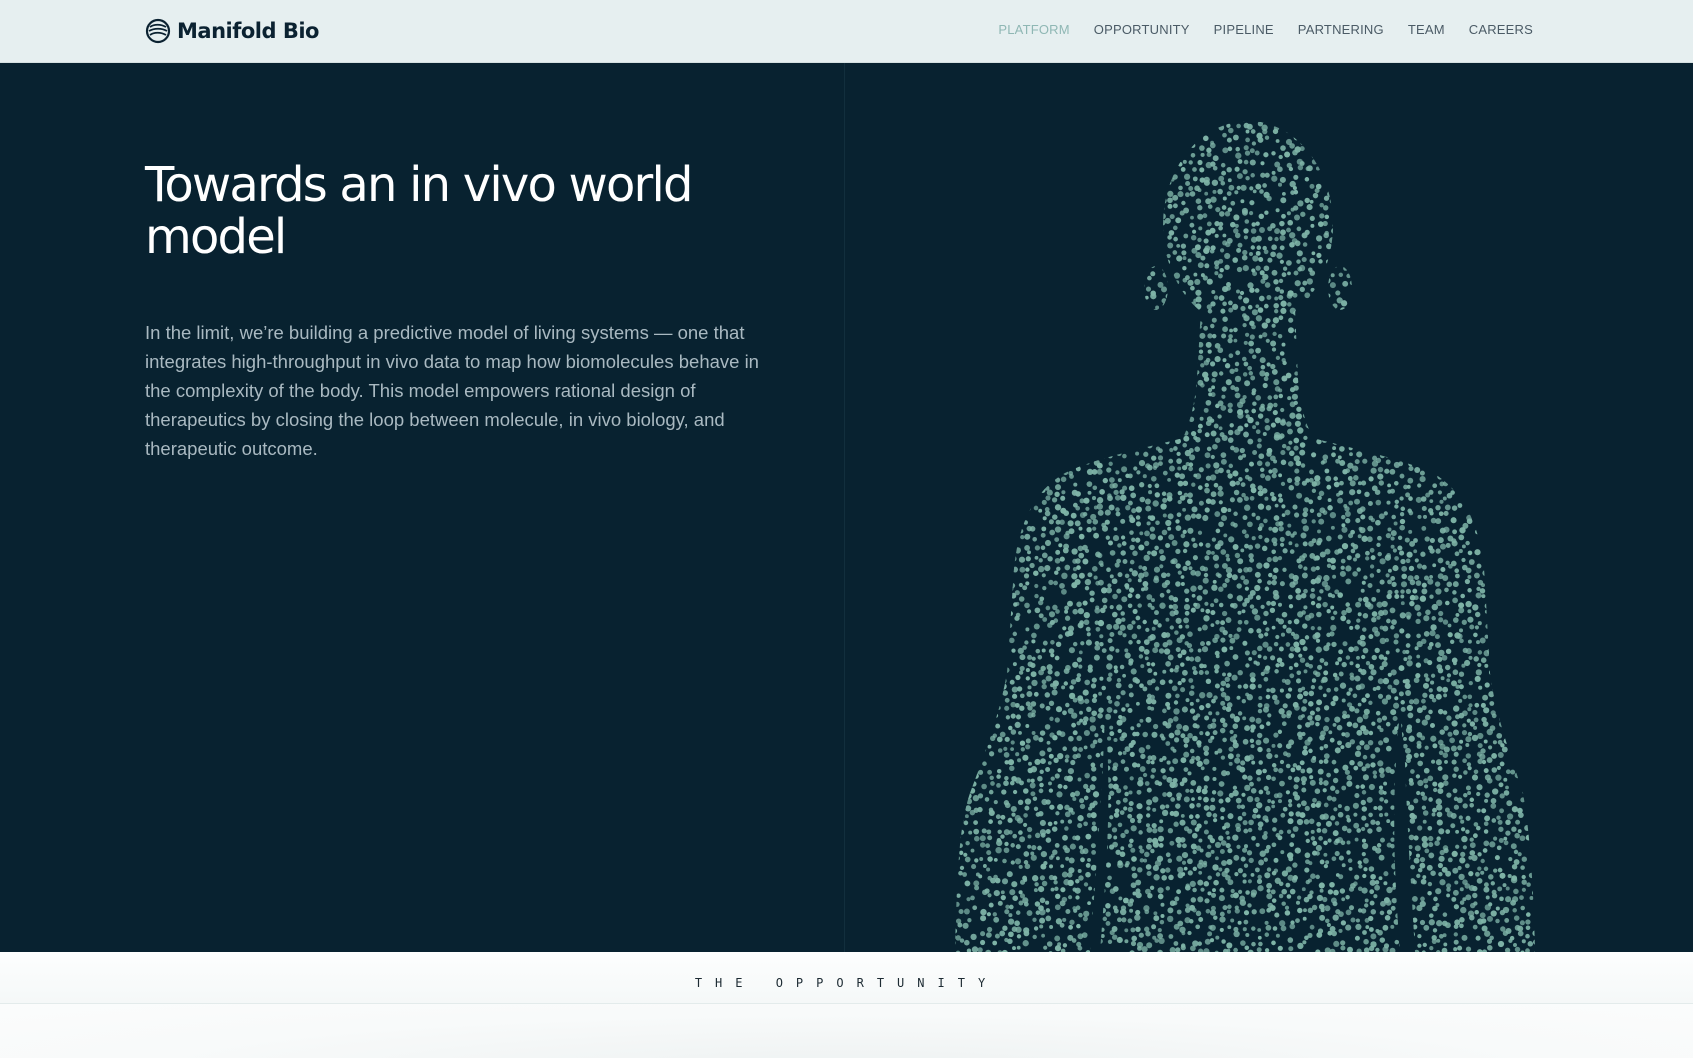 This screenshot has height=1058, width=1693. Describe the element at coordinates (1426, 29) in the screenshot. I see `nav-team: TEAM` at that location.